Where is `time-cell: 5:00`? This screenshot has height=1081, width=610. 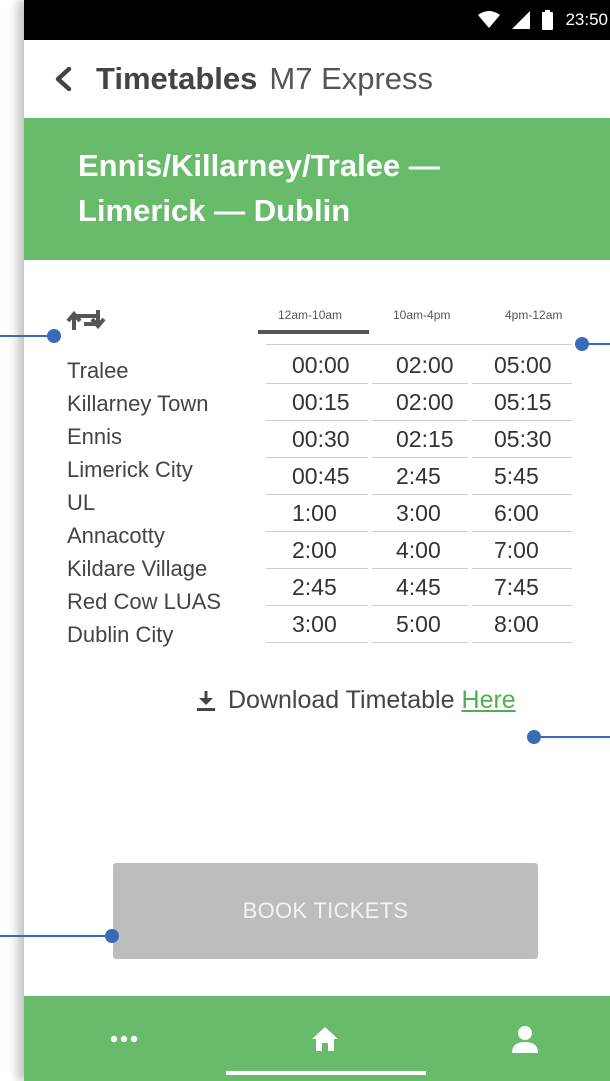 time-cell: 5:00 is located at coordinates (418, 624).